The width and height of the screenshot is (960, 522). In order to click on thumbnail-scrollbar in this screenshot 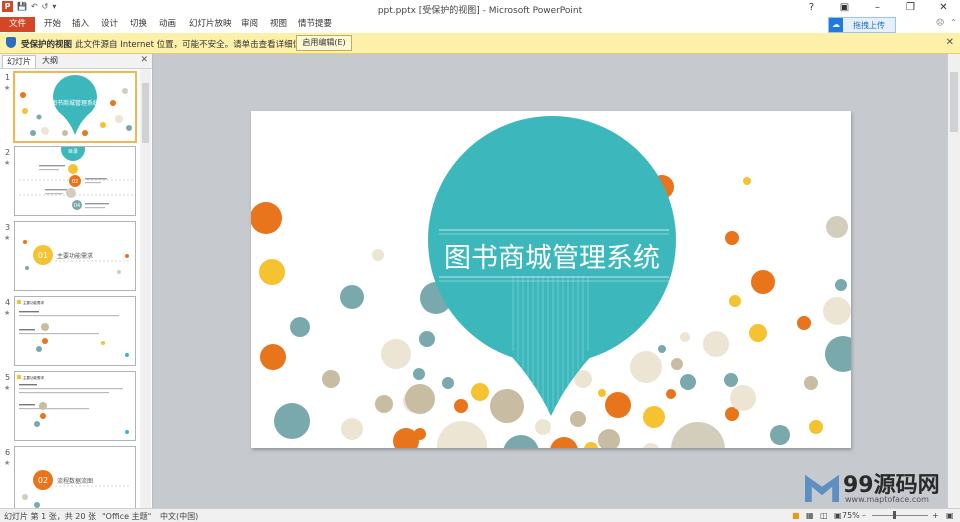, I will do `click(145, 288)`.